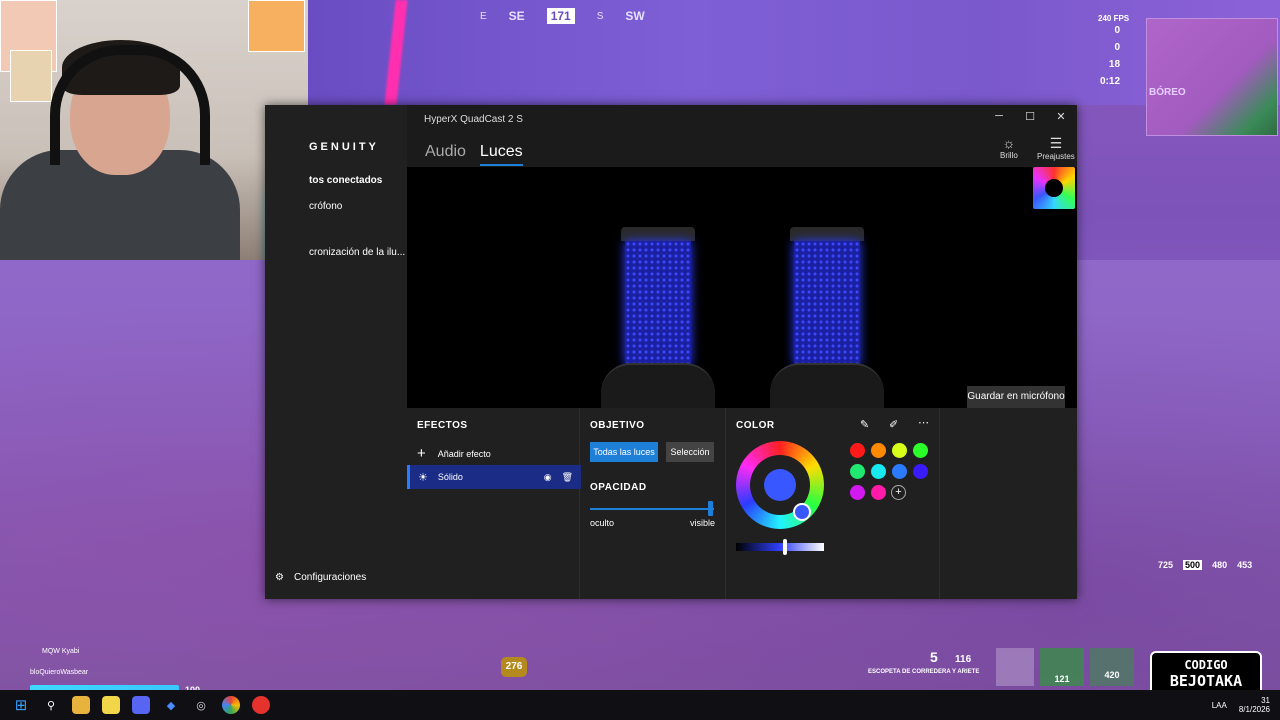 The image size is (1280, 720). I want to click on settings-button: ⚙ Configuraciones, so click(320, 577).